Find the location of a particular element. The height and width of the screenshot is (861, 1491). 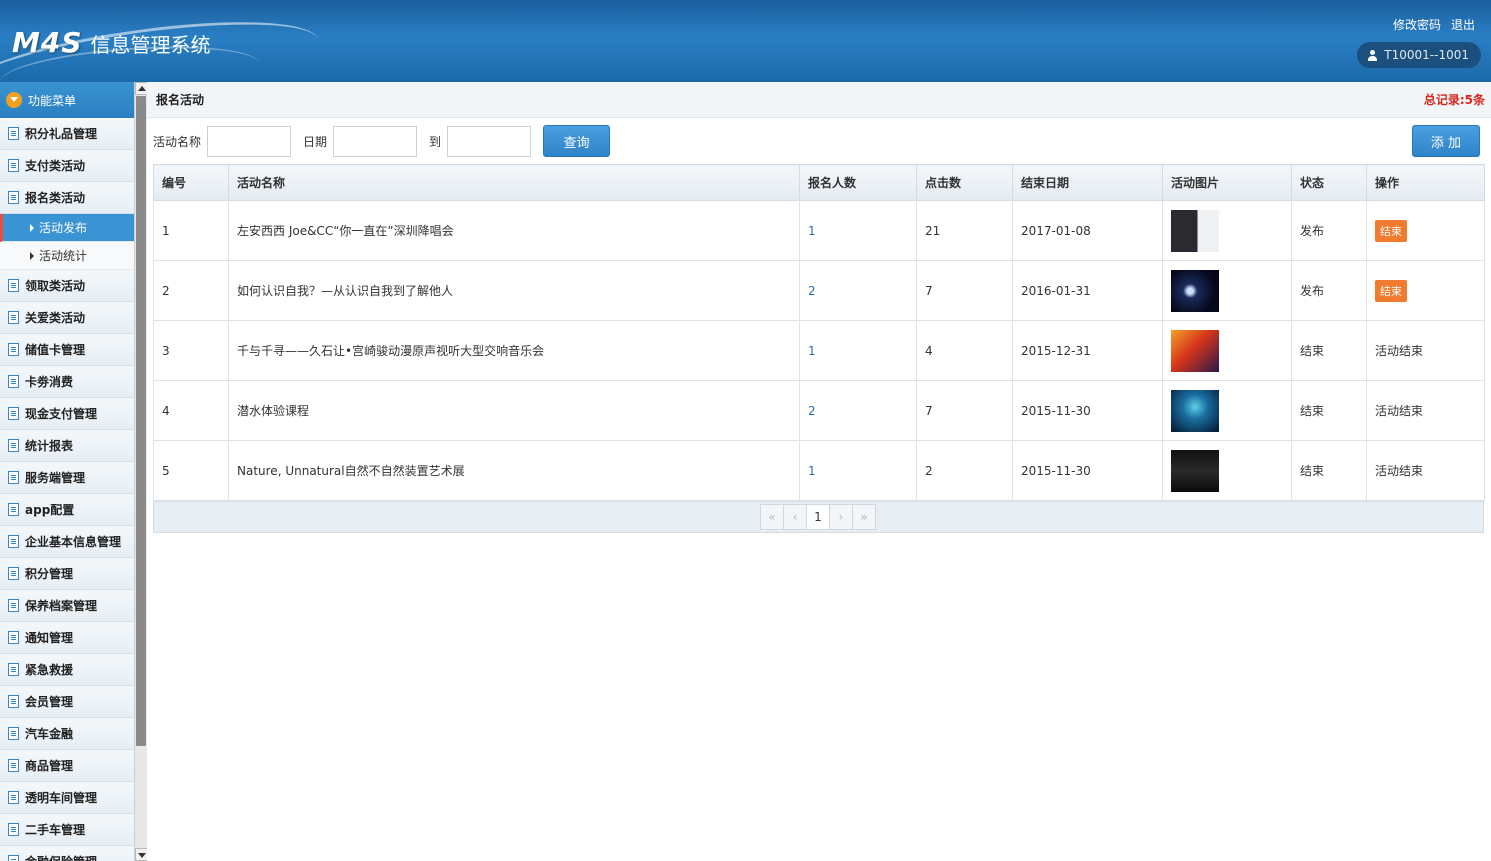

sidebar-item-label: 积分管理 is located at coordinates (49, 574).